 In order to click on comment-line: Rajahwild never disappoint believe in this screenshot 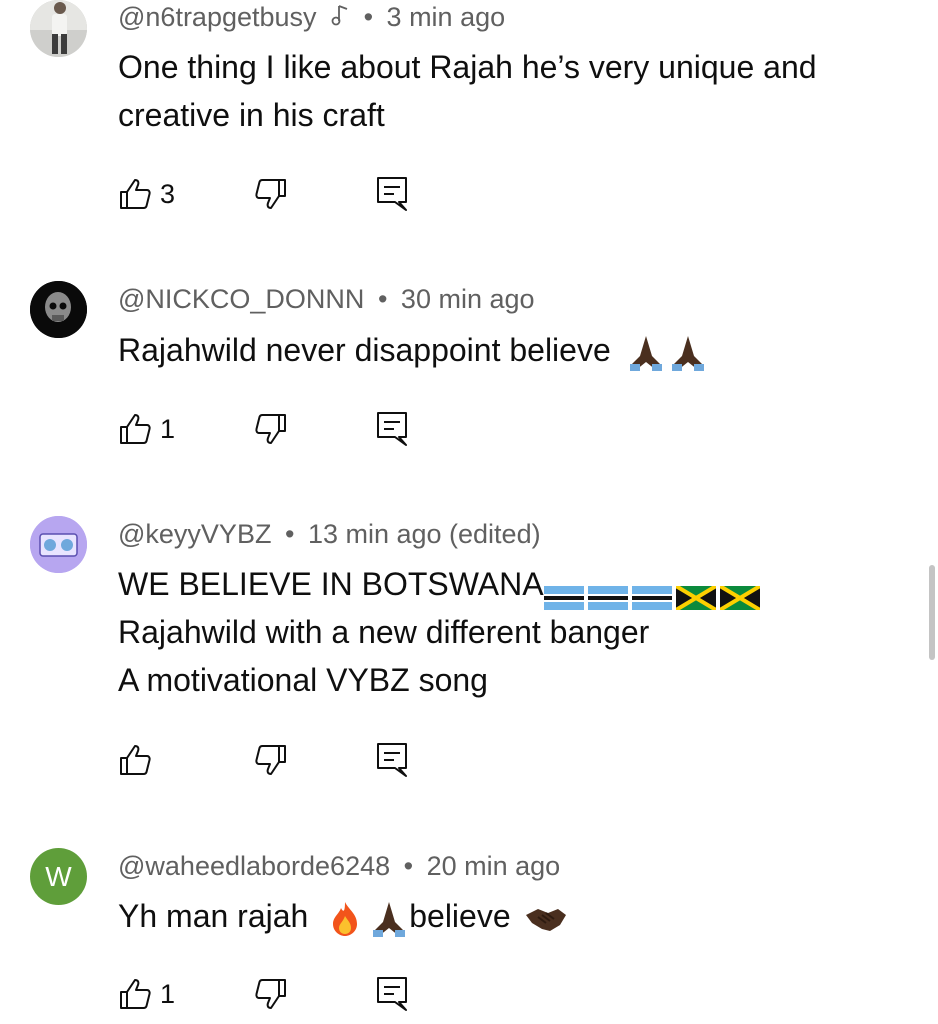, I will do `click(364, 350)`.